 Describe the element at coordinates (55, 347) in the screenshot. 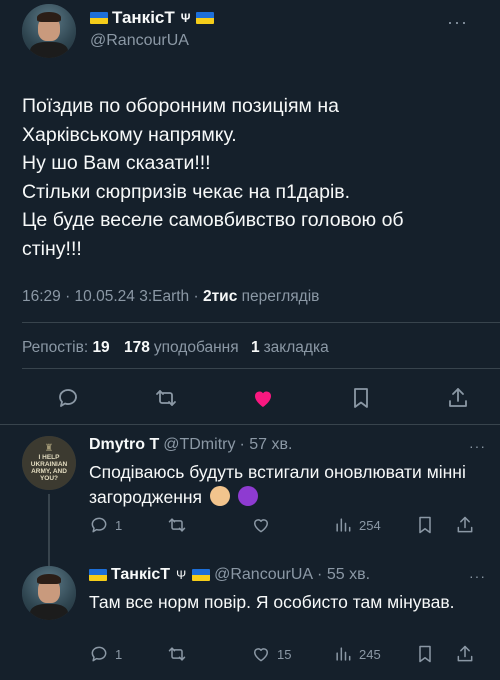

I see `reposts-label: Репостів:` at that location.